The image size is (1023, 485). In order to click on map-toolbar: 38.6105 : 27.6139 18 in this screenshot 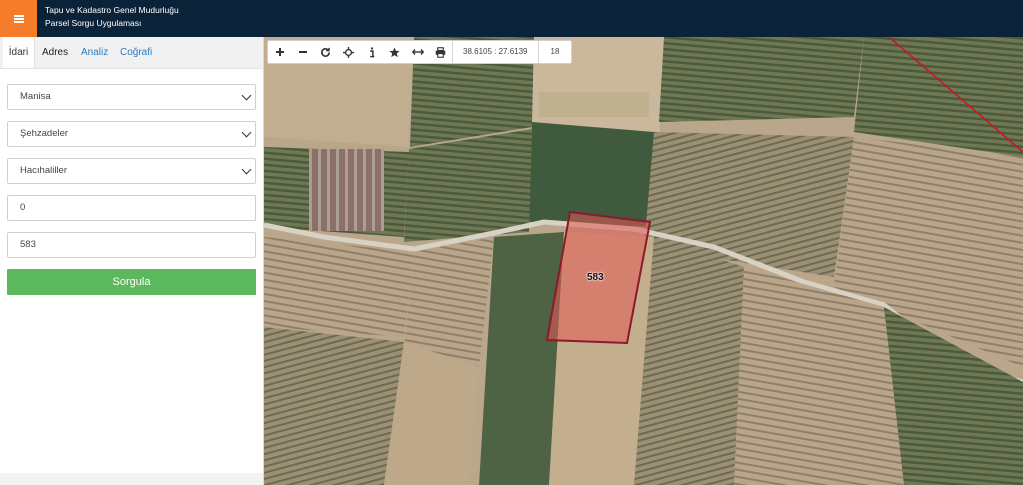, I will do `click(420, 52)`.